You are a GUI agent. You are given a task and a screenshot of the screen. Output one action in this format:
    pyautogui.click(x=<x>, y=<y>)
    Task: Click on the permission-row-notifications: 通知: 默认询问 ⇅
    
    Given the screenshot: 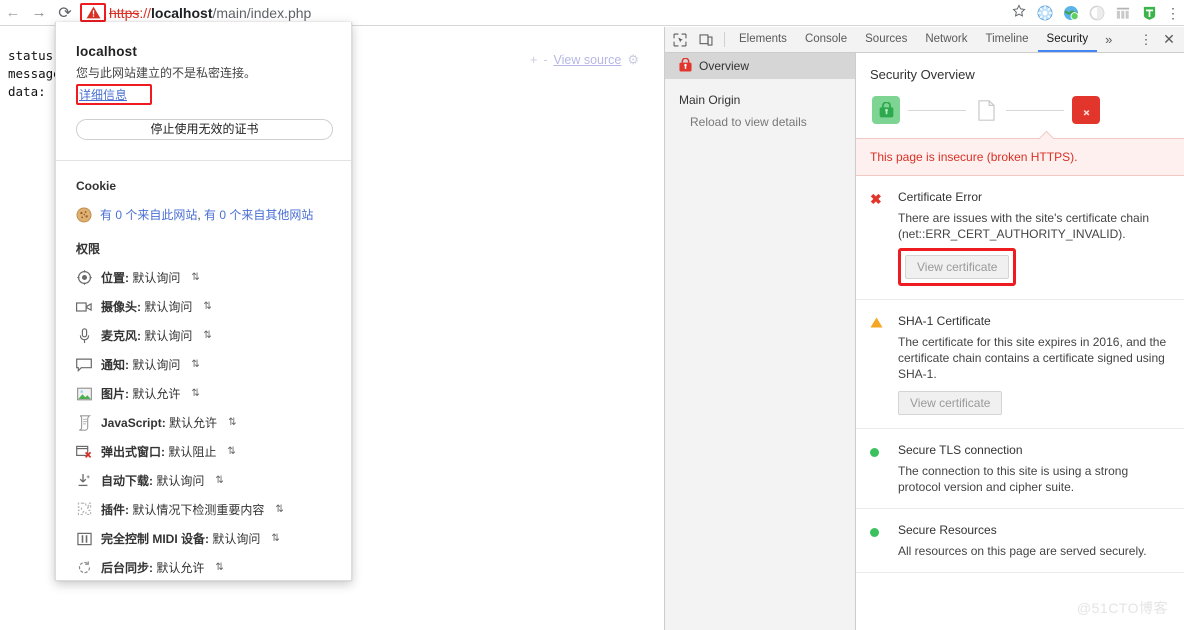 What is the action you would take?
    pyautogui.click(x=203, y=364)
    